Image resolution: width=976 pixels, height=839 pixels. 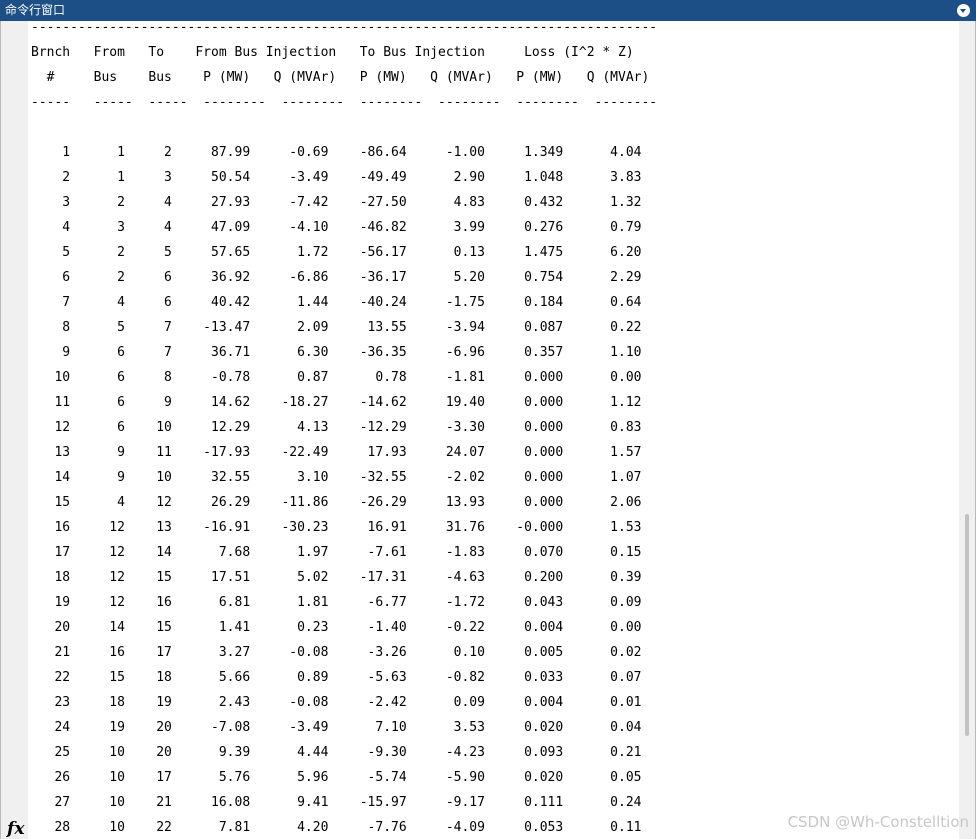 What do you see at coordinates (488, 10) in the screenshot?
I see `command-window-titlebar: 命令行窗口` at bounding box center [488, 10].